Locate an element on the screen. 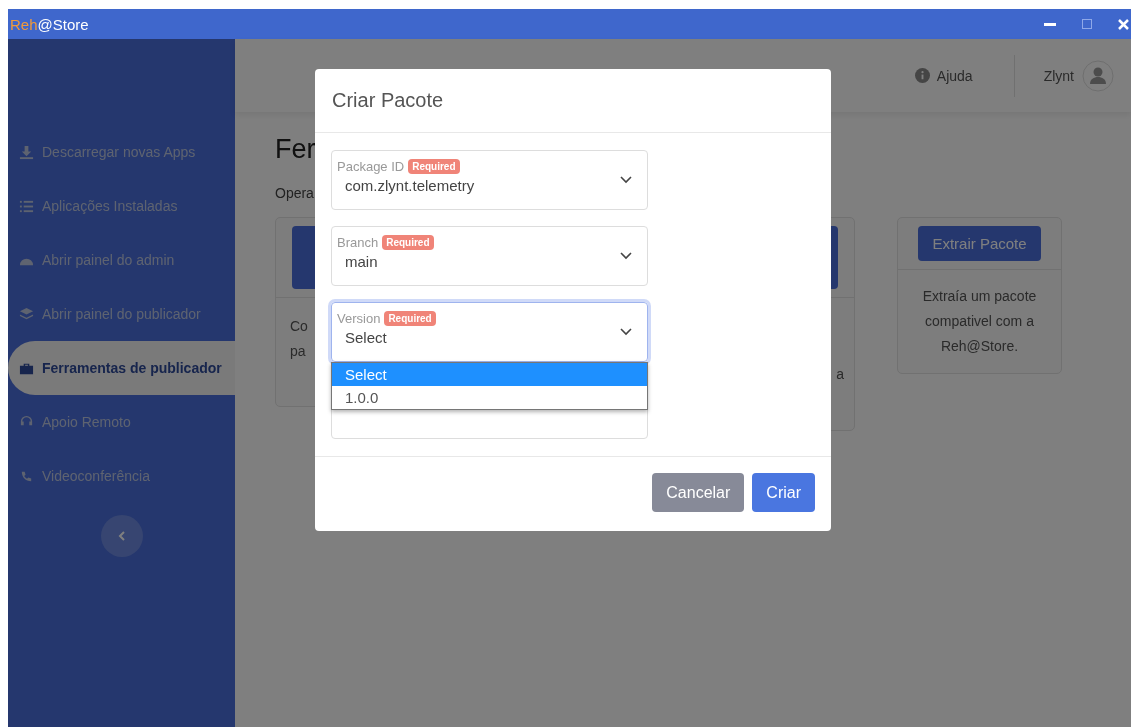 Image resolution: width=1131 pixels, height=727 pixels. page-subtitle: Opera is located at coordinates (294, 193).